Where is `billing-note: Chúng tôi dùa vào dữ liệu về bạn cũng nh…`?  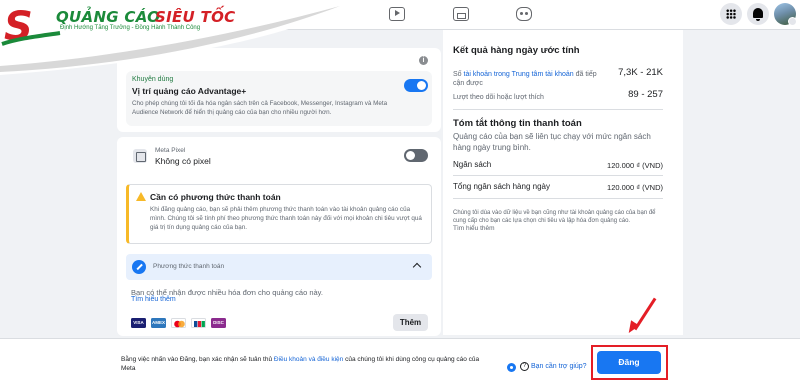 billing-note: Chúng tôi dùa vào dữ liệu về bạn cũng nh… is located at coordinates (554, 217).